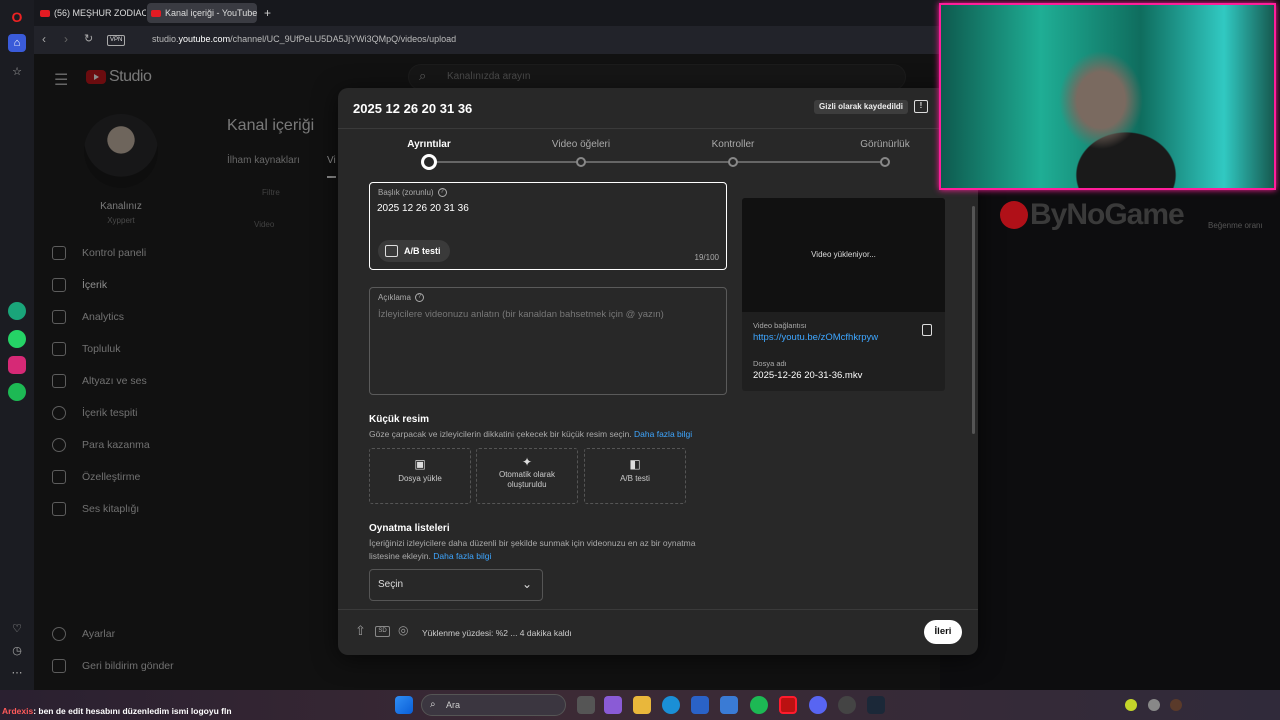 The height and width of the screenshot is (720, 1280). Describe the element at coordinates (613, 705) in the screenshot. I see `widgets-icon` at that location.